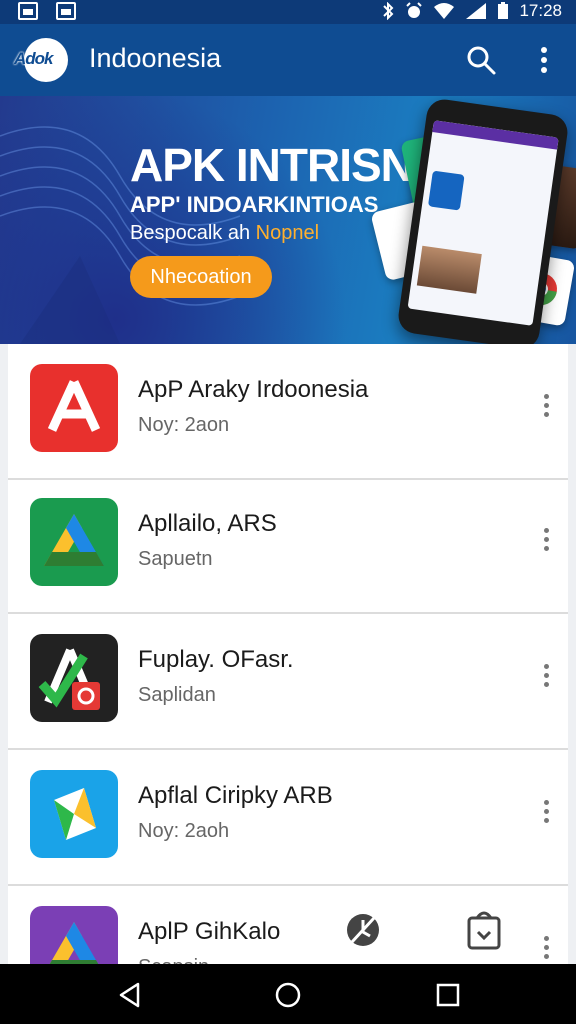 The image size is (576, 1024). What do you see at coordinates (503, 10) in the screenshot?
I see `battery-icon` at bounding box center [503, 10].